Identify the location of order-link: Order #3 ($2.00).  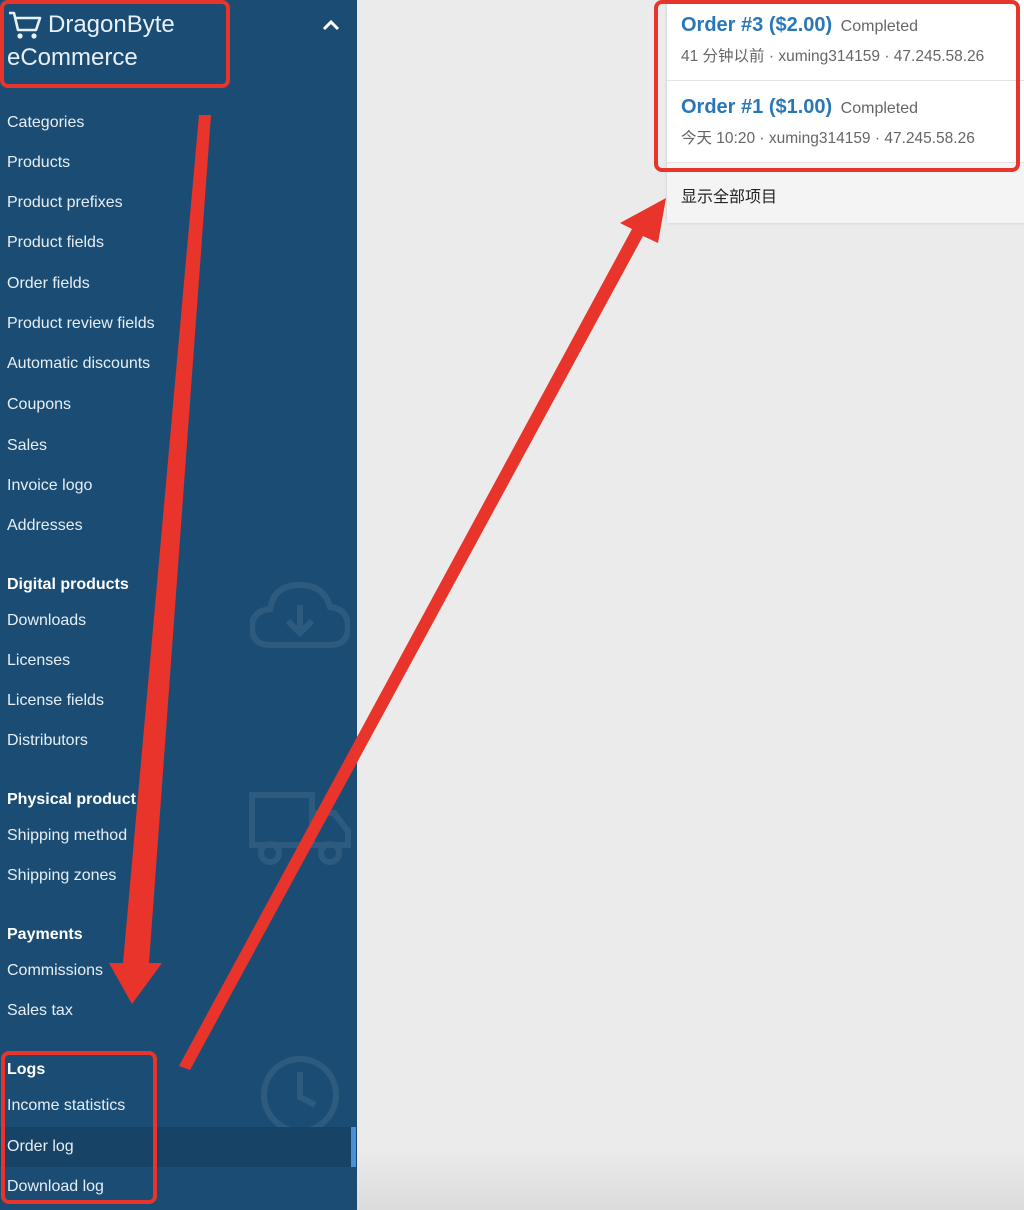
(756, 25).